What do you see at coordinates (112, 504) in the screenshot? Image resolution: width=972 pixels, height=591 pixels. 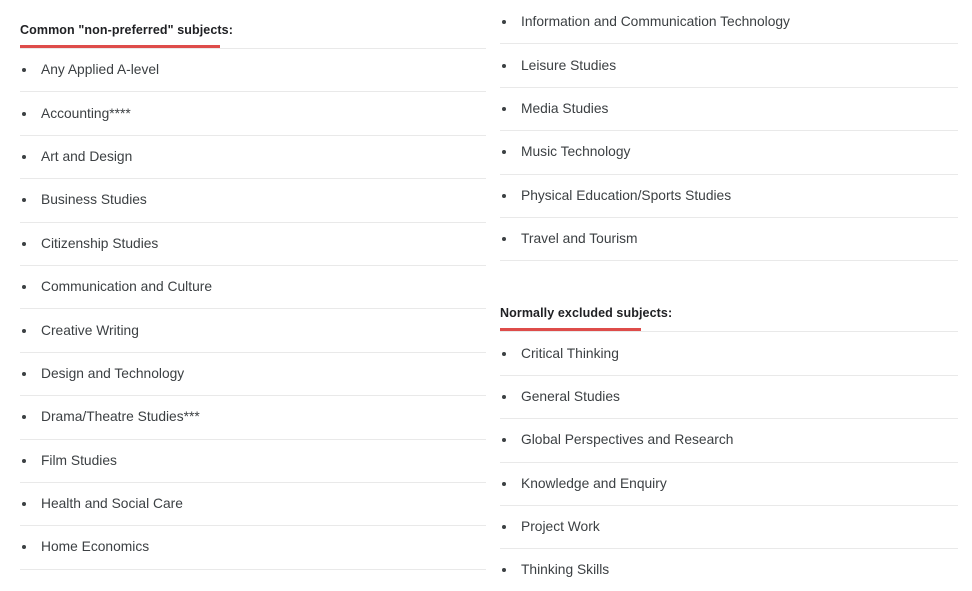 I see `subject-label: Health and Social Care` at bounding box center [112, 504].